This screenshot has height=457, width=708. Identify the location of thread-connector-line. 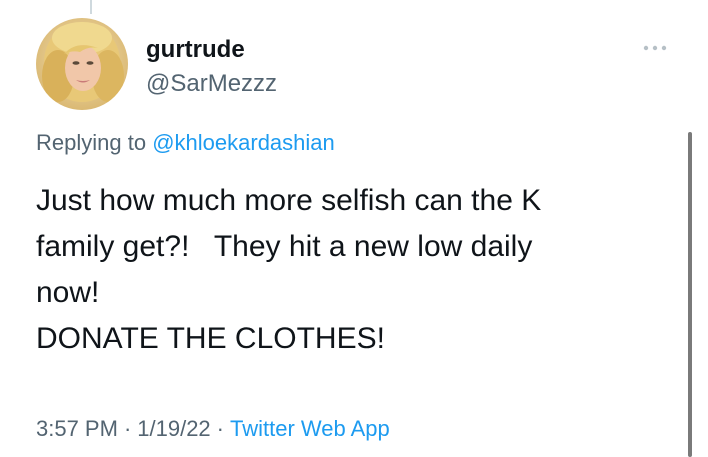
(91, 7).